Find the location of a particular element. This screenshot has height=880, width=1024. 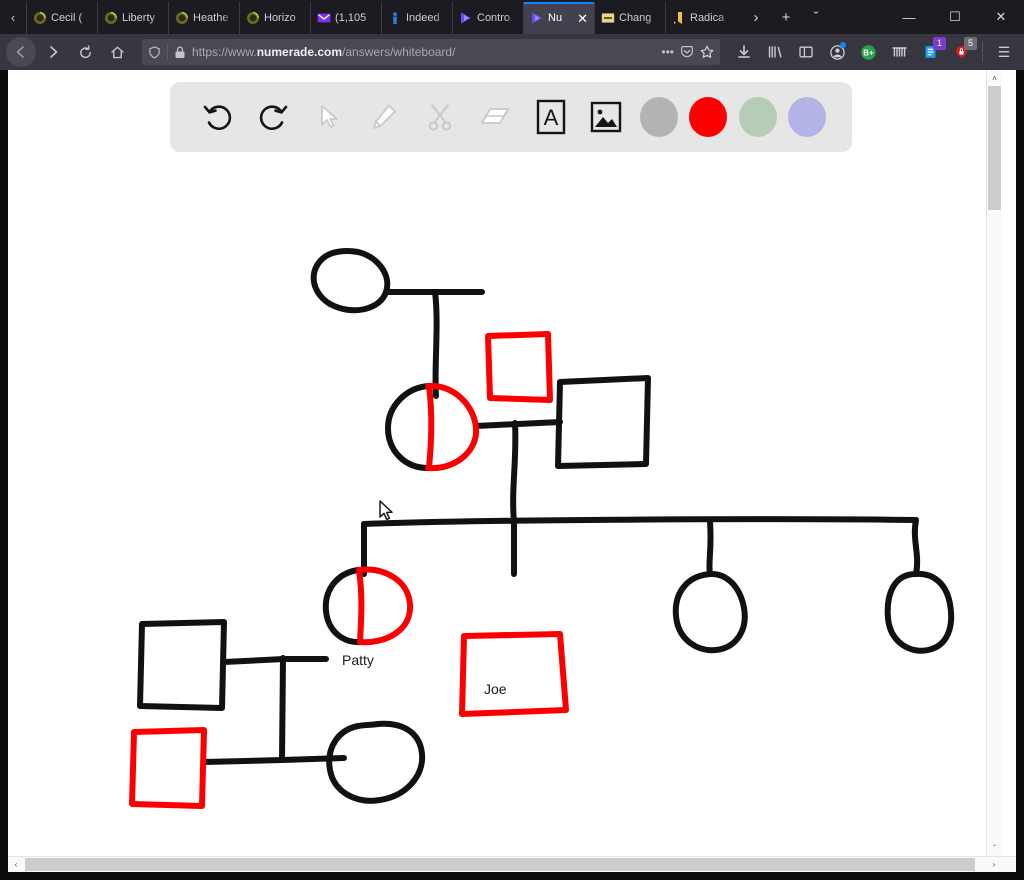

tab-scroll-right-button: › is located at coordinates (756, 17).